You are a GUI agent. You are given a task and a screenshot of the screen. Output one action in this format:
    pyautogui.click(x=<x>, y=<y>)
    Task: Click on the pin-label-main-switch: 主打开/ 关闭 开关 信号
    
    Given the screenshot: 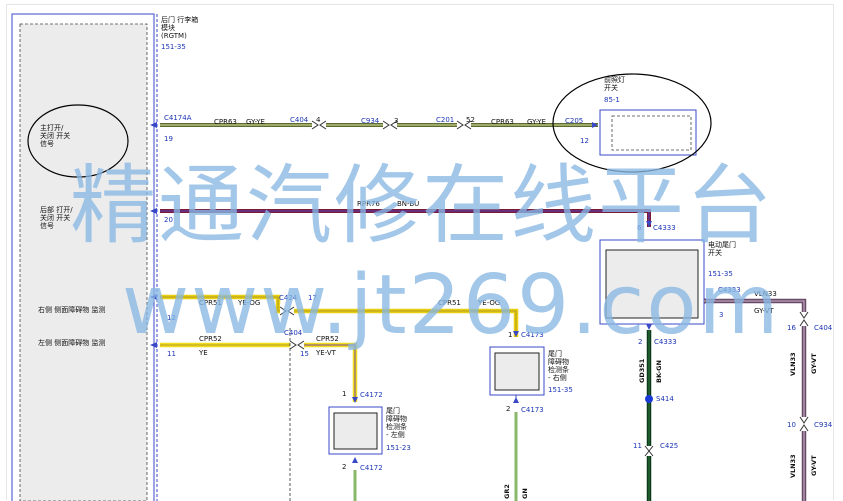 What is the action you would take?
    pyautogui.click(x=55, y=136)
    